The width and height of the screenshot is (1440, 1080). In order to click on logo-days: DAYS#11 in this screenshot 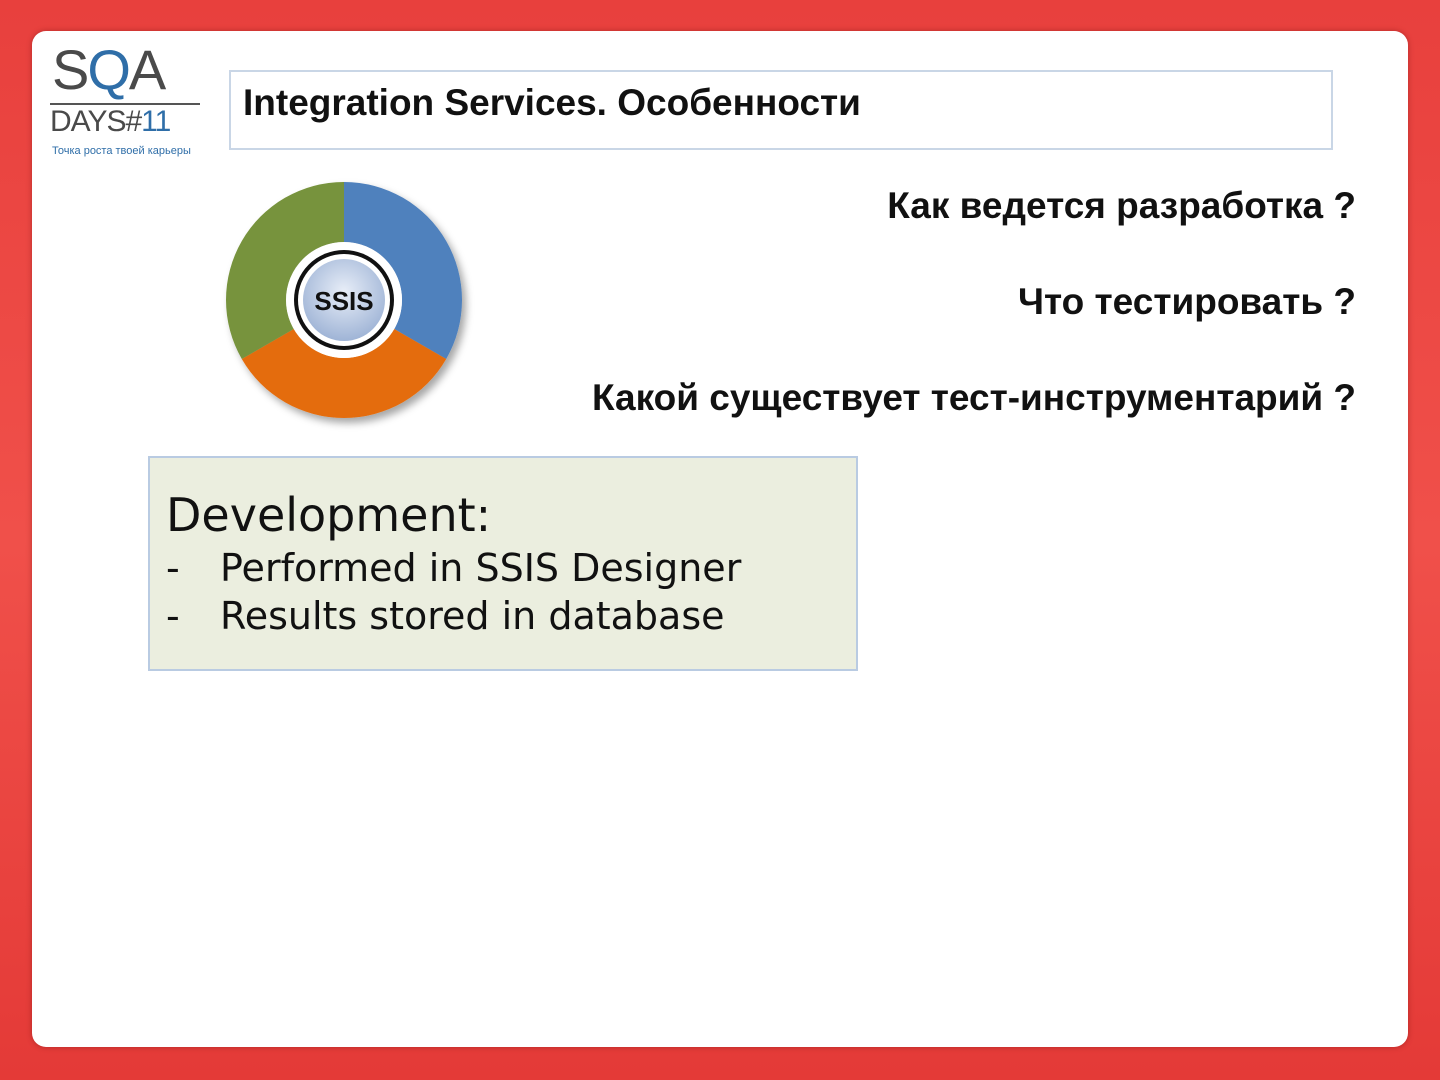, I will do `click(110, 121)`.